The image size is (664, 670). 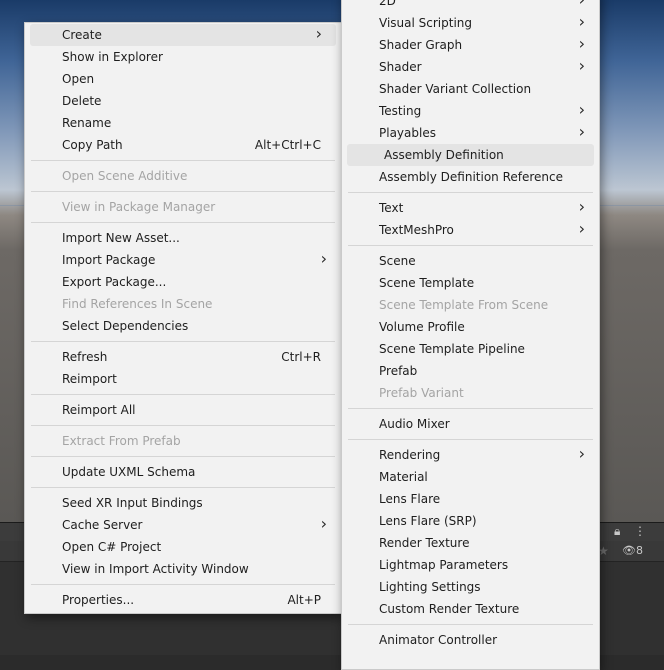 What do you see at coordinates (421, 393) in the screenshot?
I see `menu-item-label: Prefab Variant` at bounding box center [421, 393].